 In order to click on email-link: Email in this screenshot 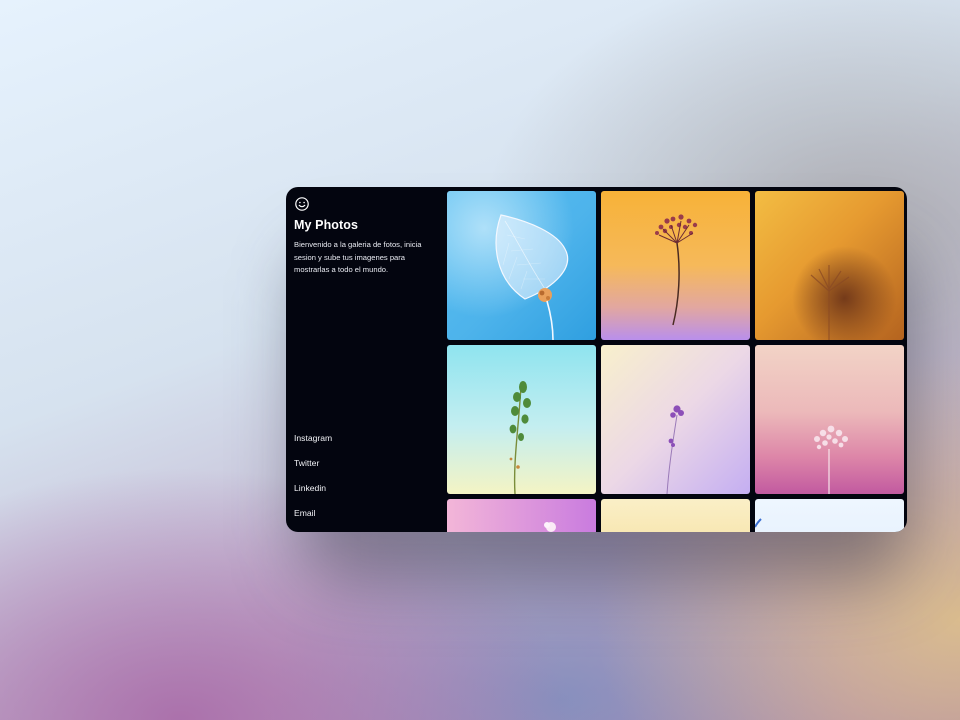, I will do `click(363, 515)`.